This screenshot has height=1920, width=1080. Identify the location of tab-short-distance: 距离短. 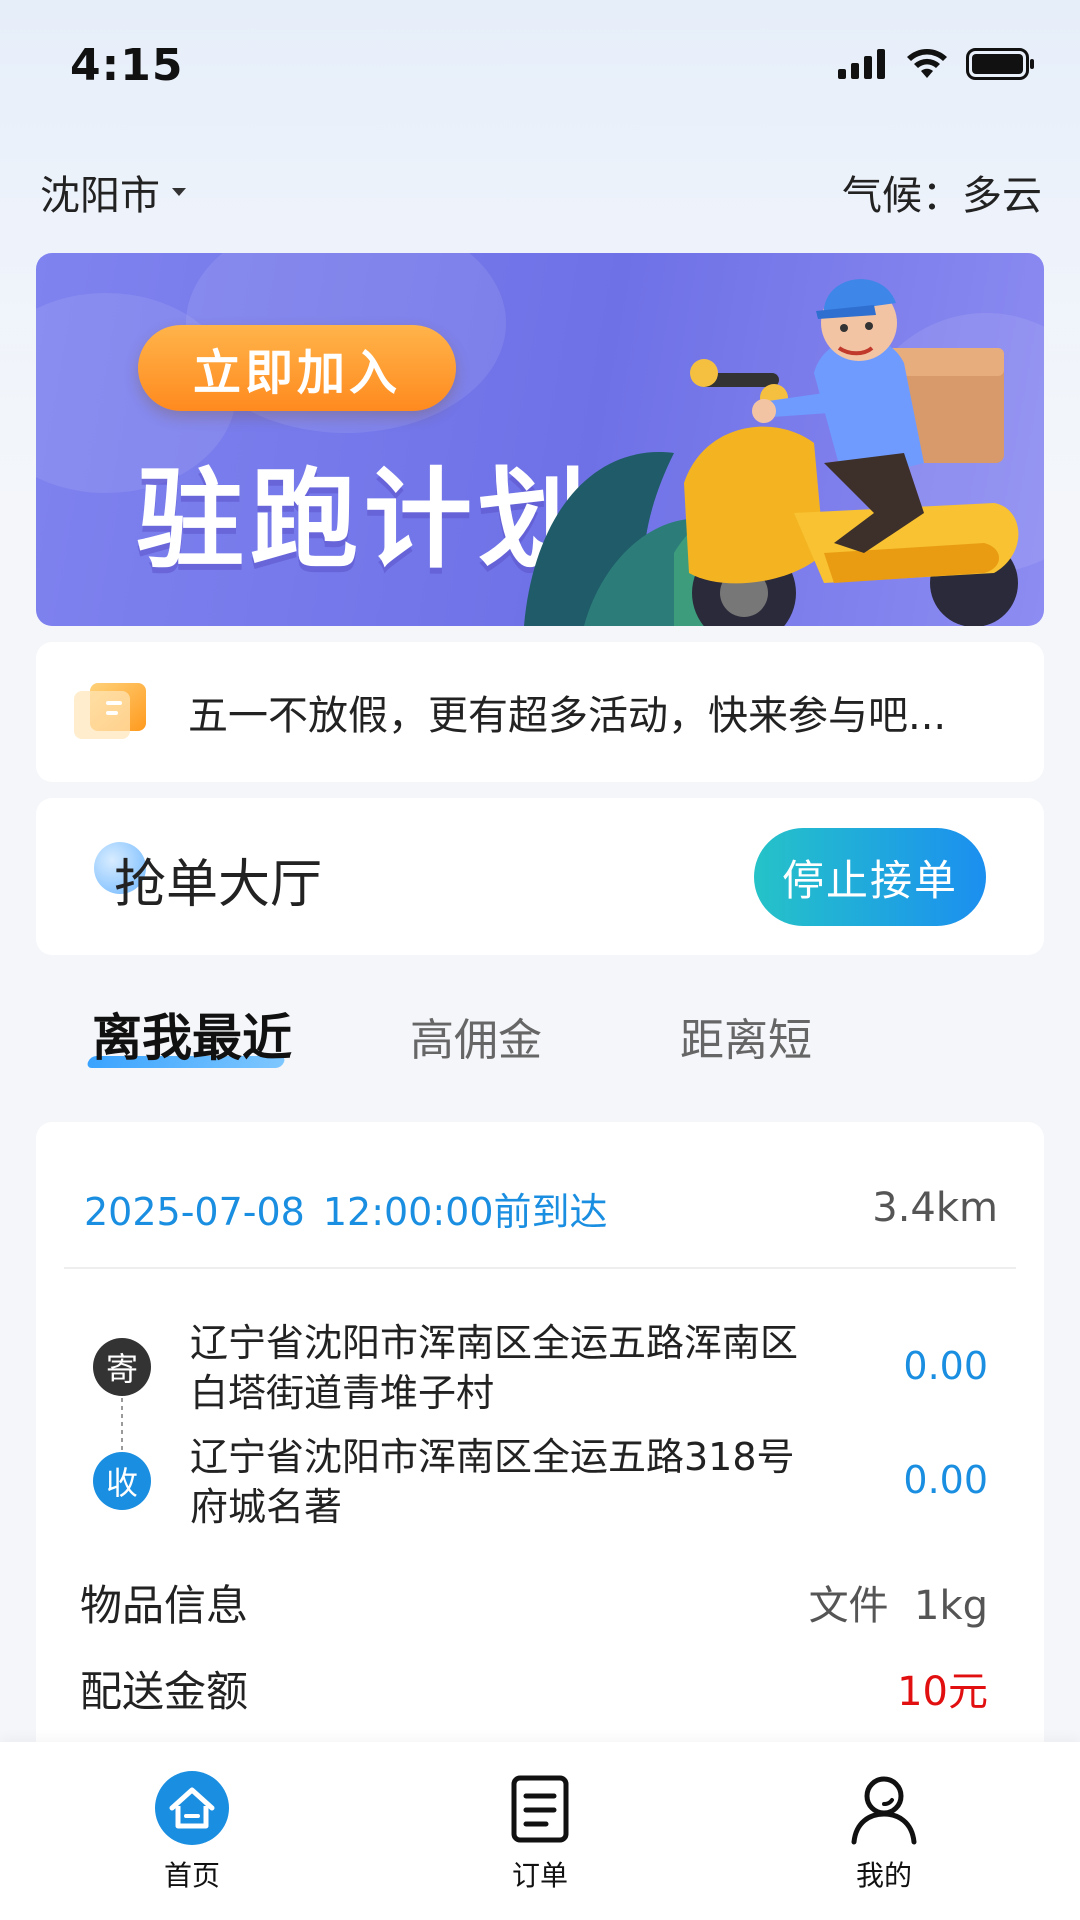
(746, 1036).